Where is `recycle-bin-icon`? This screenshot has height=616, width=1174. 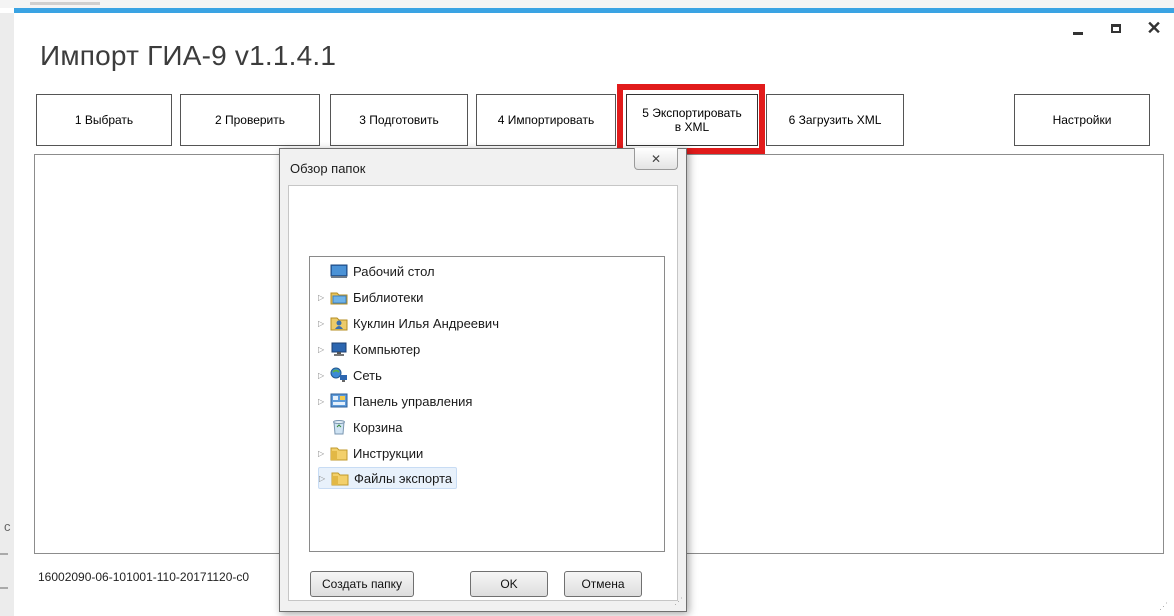
recycle-bin-icon is located at coordinates (339, 427).